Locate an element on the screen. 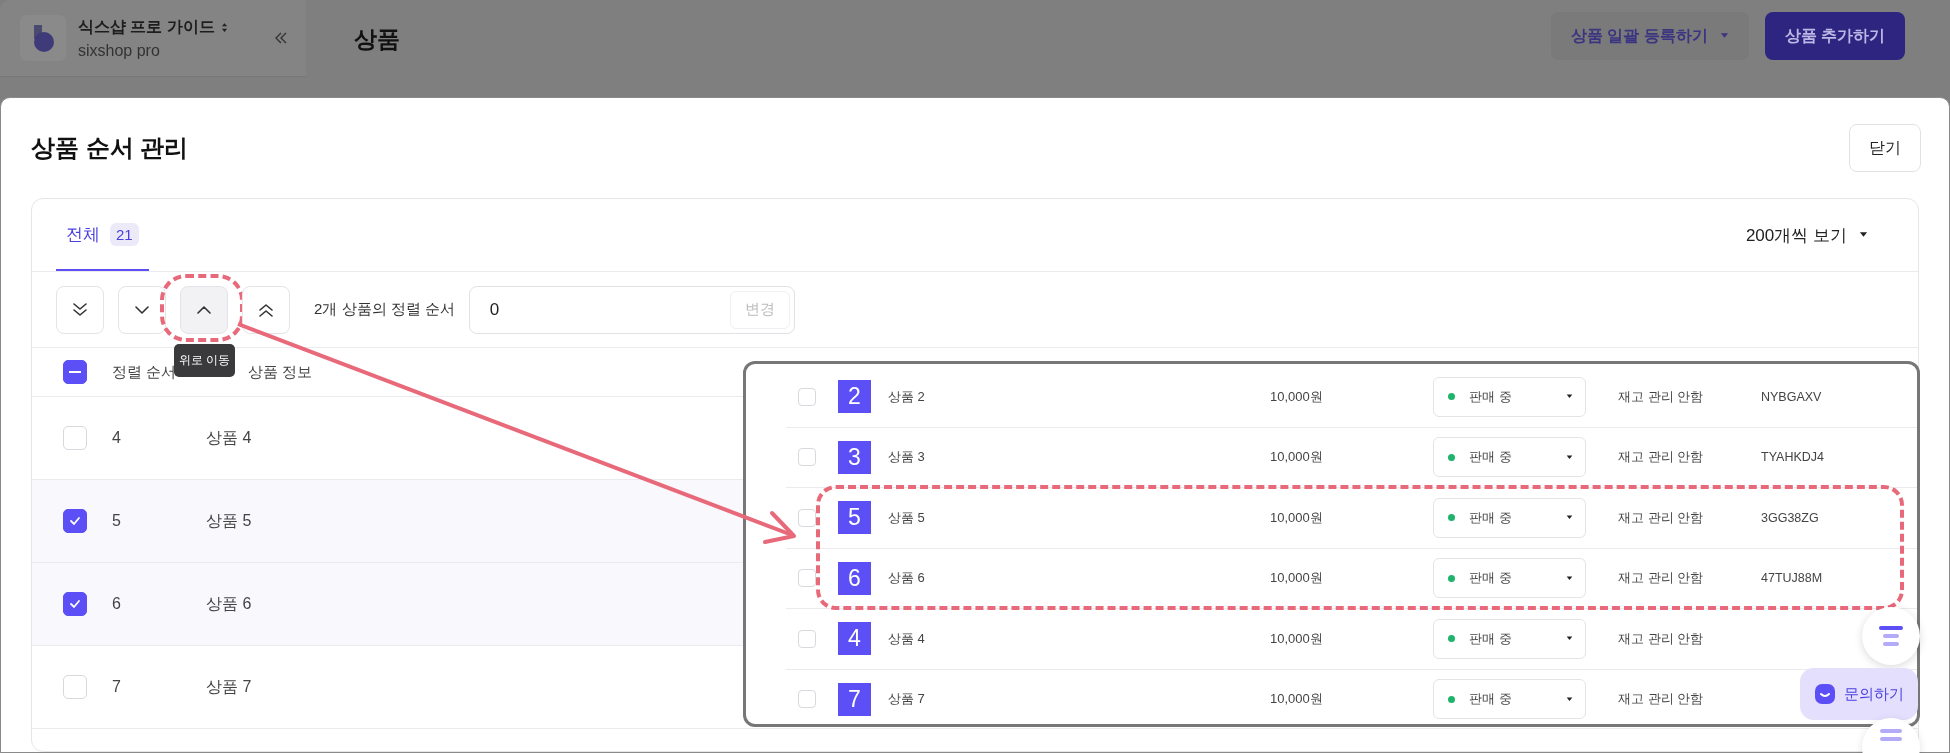 The image size is (1950, 753). order-badge: 4 is located at coordinates (854, 639).